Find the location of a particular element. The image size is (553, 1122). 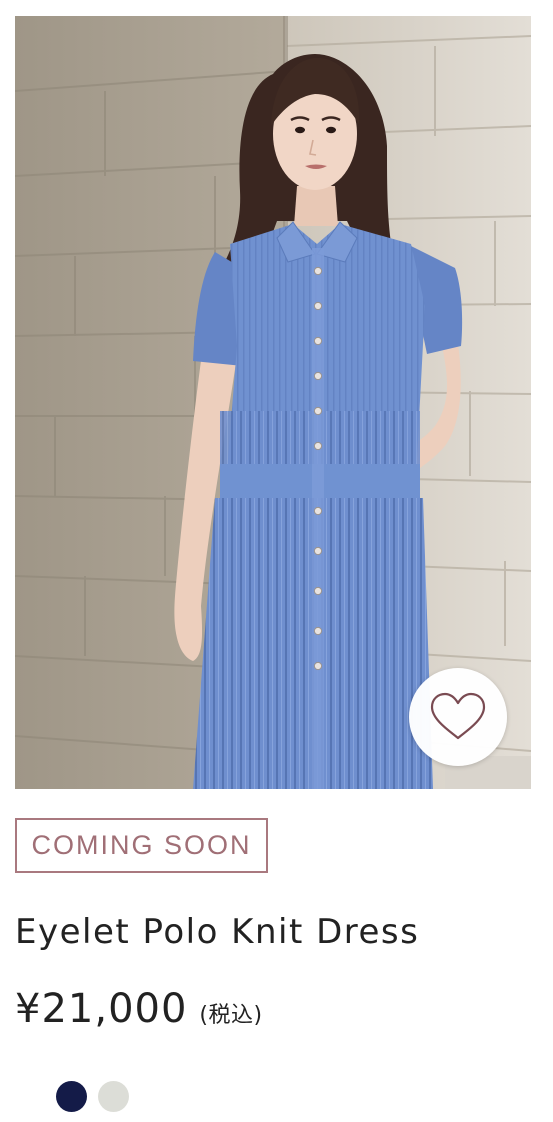

price-amount: ¥21,000 is located at coordinates (101, 1009).